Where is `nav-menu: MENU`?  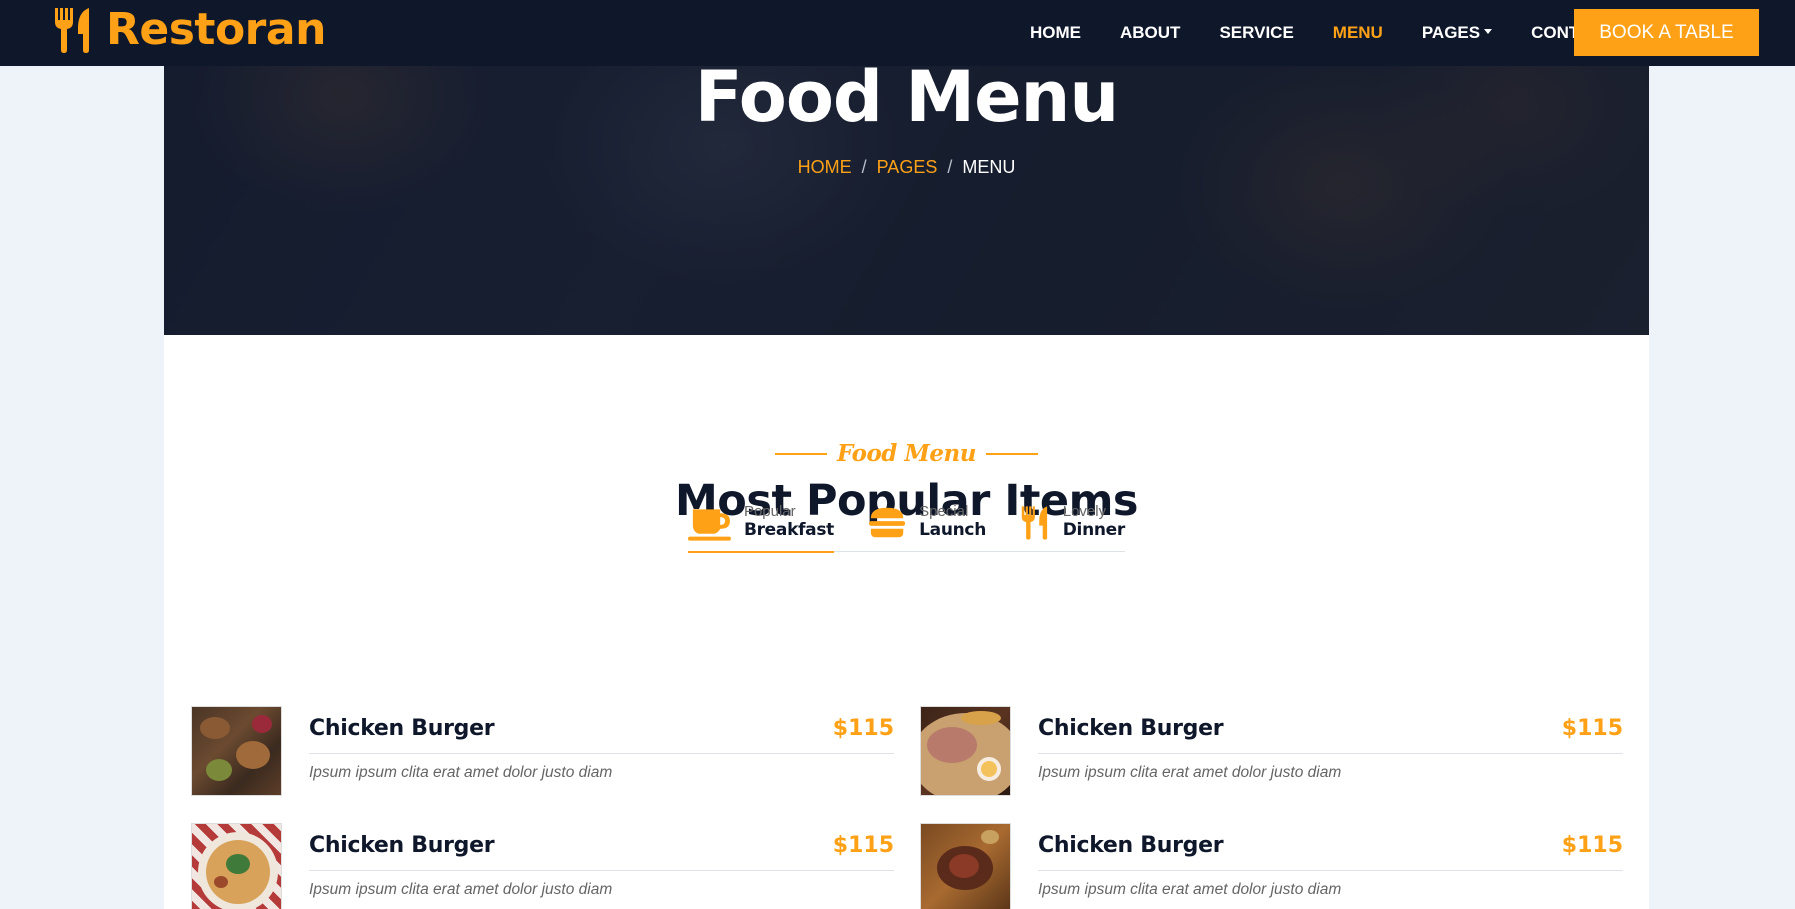 nav-menu: MENU is located at coordinates (1358, 33).